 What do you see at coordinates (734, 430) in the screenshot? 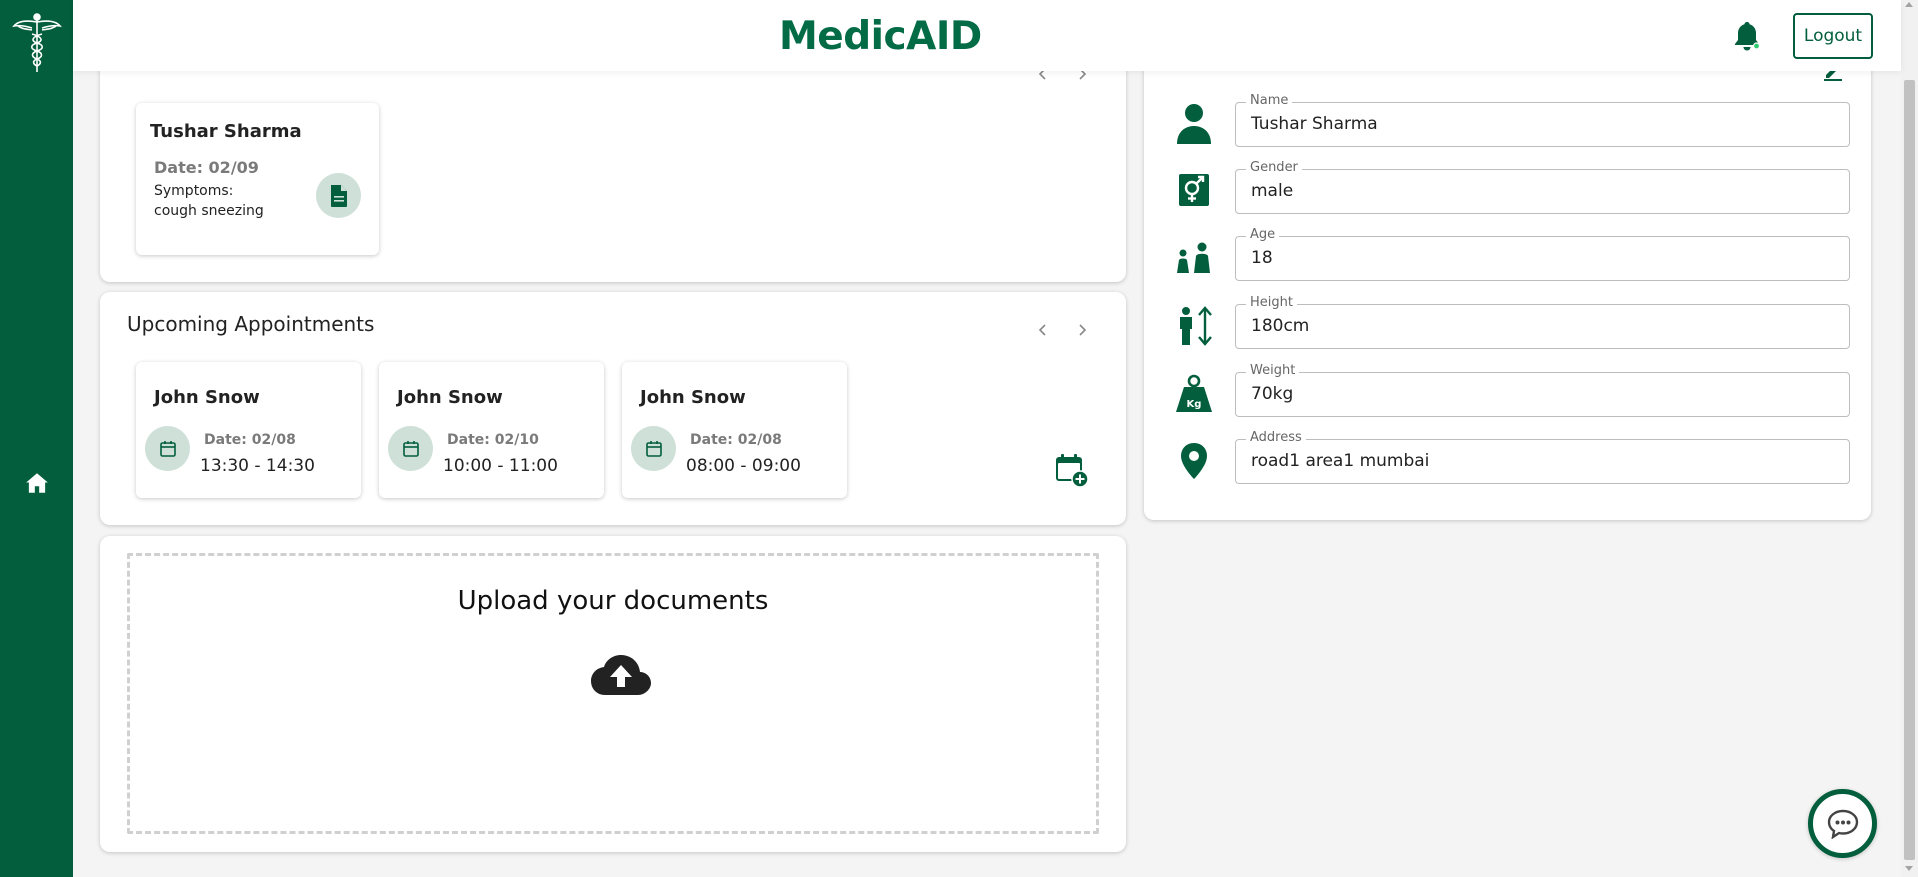
I see `upcoming-appointment-card: John Snow Date: 02/08 08:00 - 09:00` at bounding box center [734, 430].